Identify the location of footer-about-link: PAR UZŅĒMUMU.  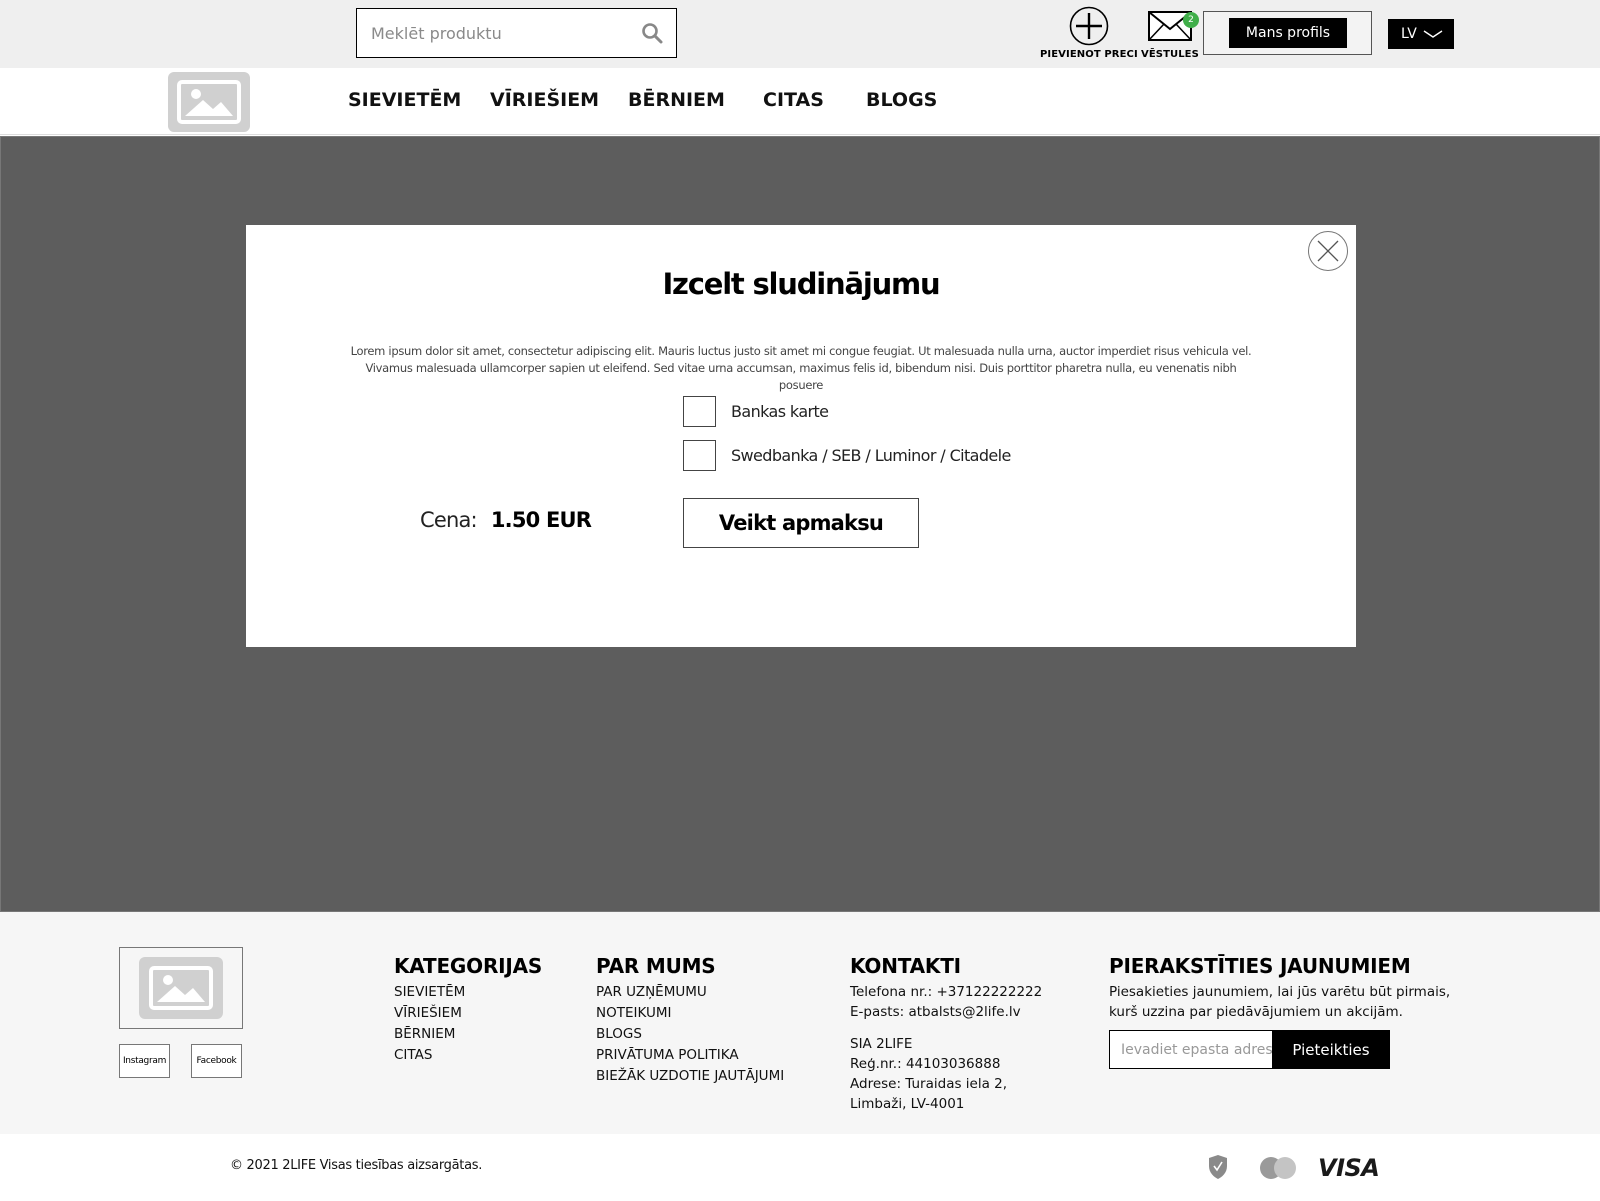
(690, 992).